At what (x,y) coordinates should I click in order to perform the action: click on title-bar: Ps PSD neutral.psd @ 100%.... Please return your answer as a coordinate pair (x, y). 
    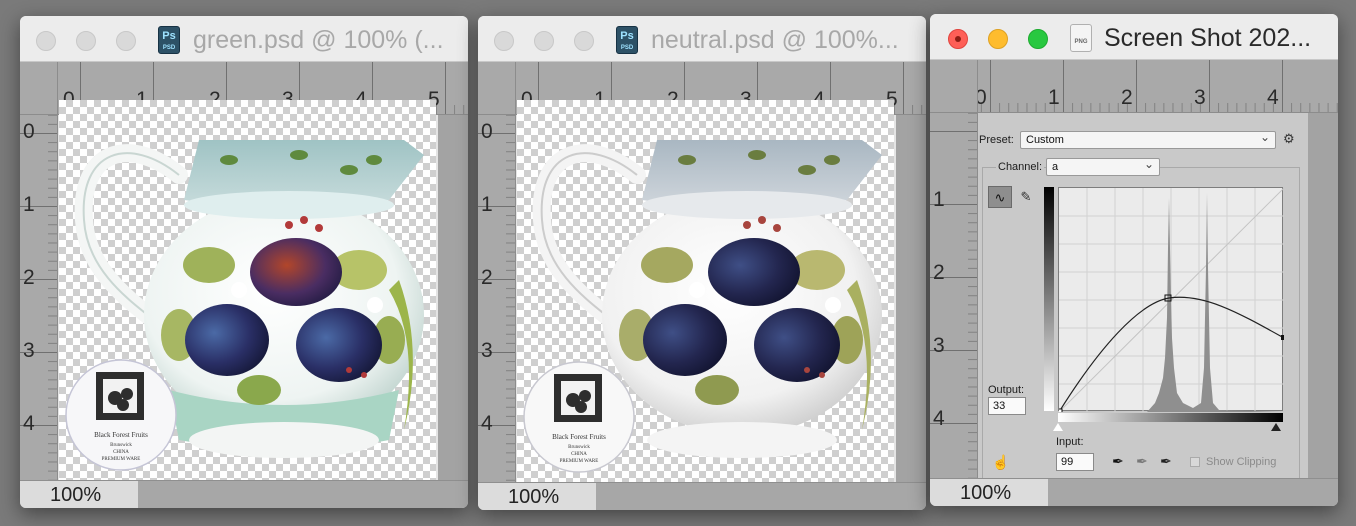
    Looking at the image, I should click on (702, 39).